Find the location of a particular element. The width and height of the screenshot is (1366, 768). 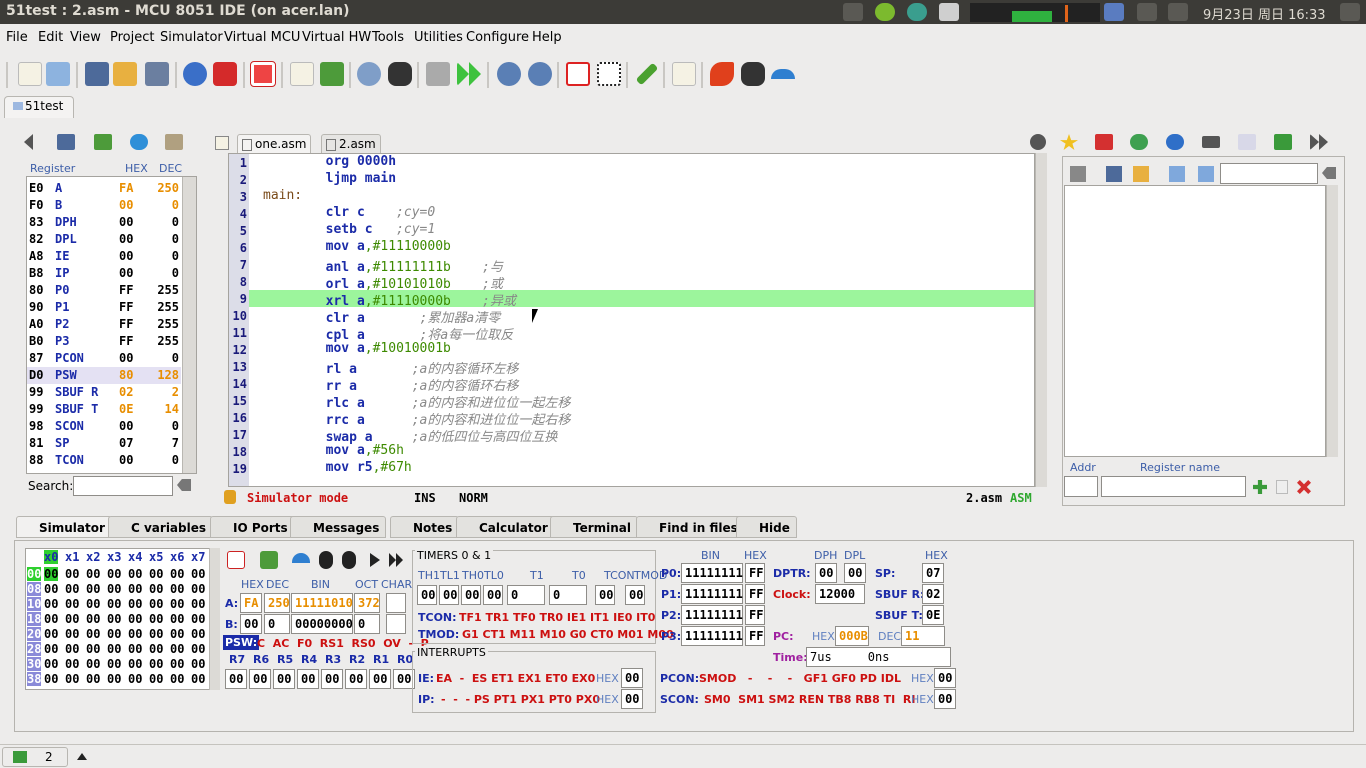

tab-simulator: Simulator is located at coordinates (64, 527).